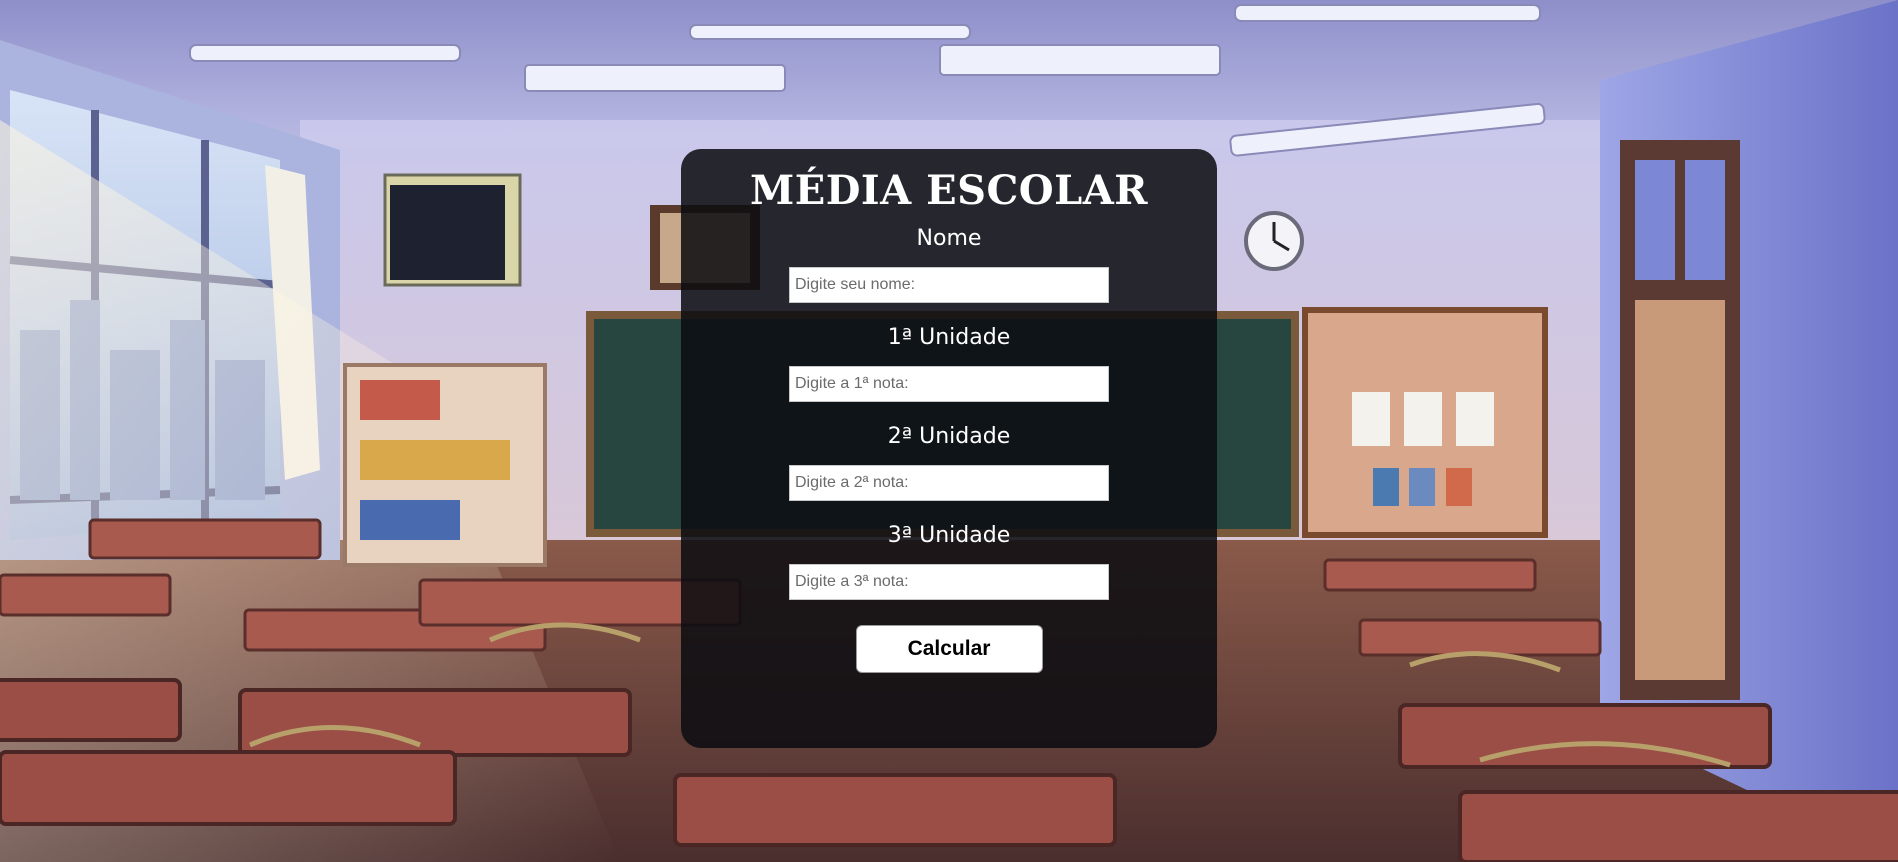  I want to click on unit3-label: 3ª Unidade, so click(949, 535).